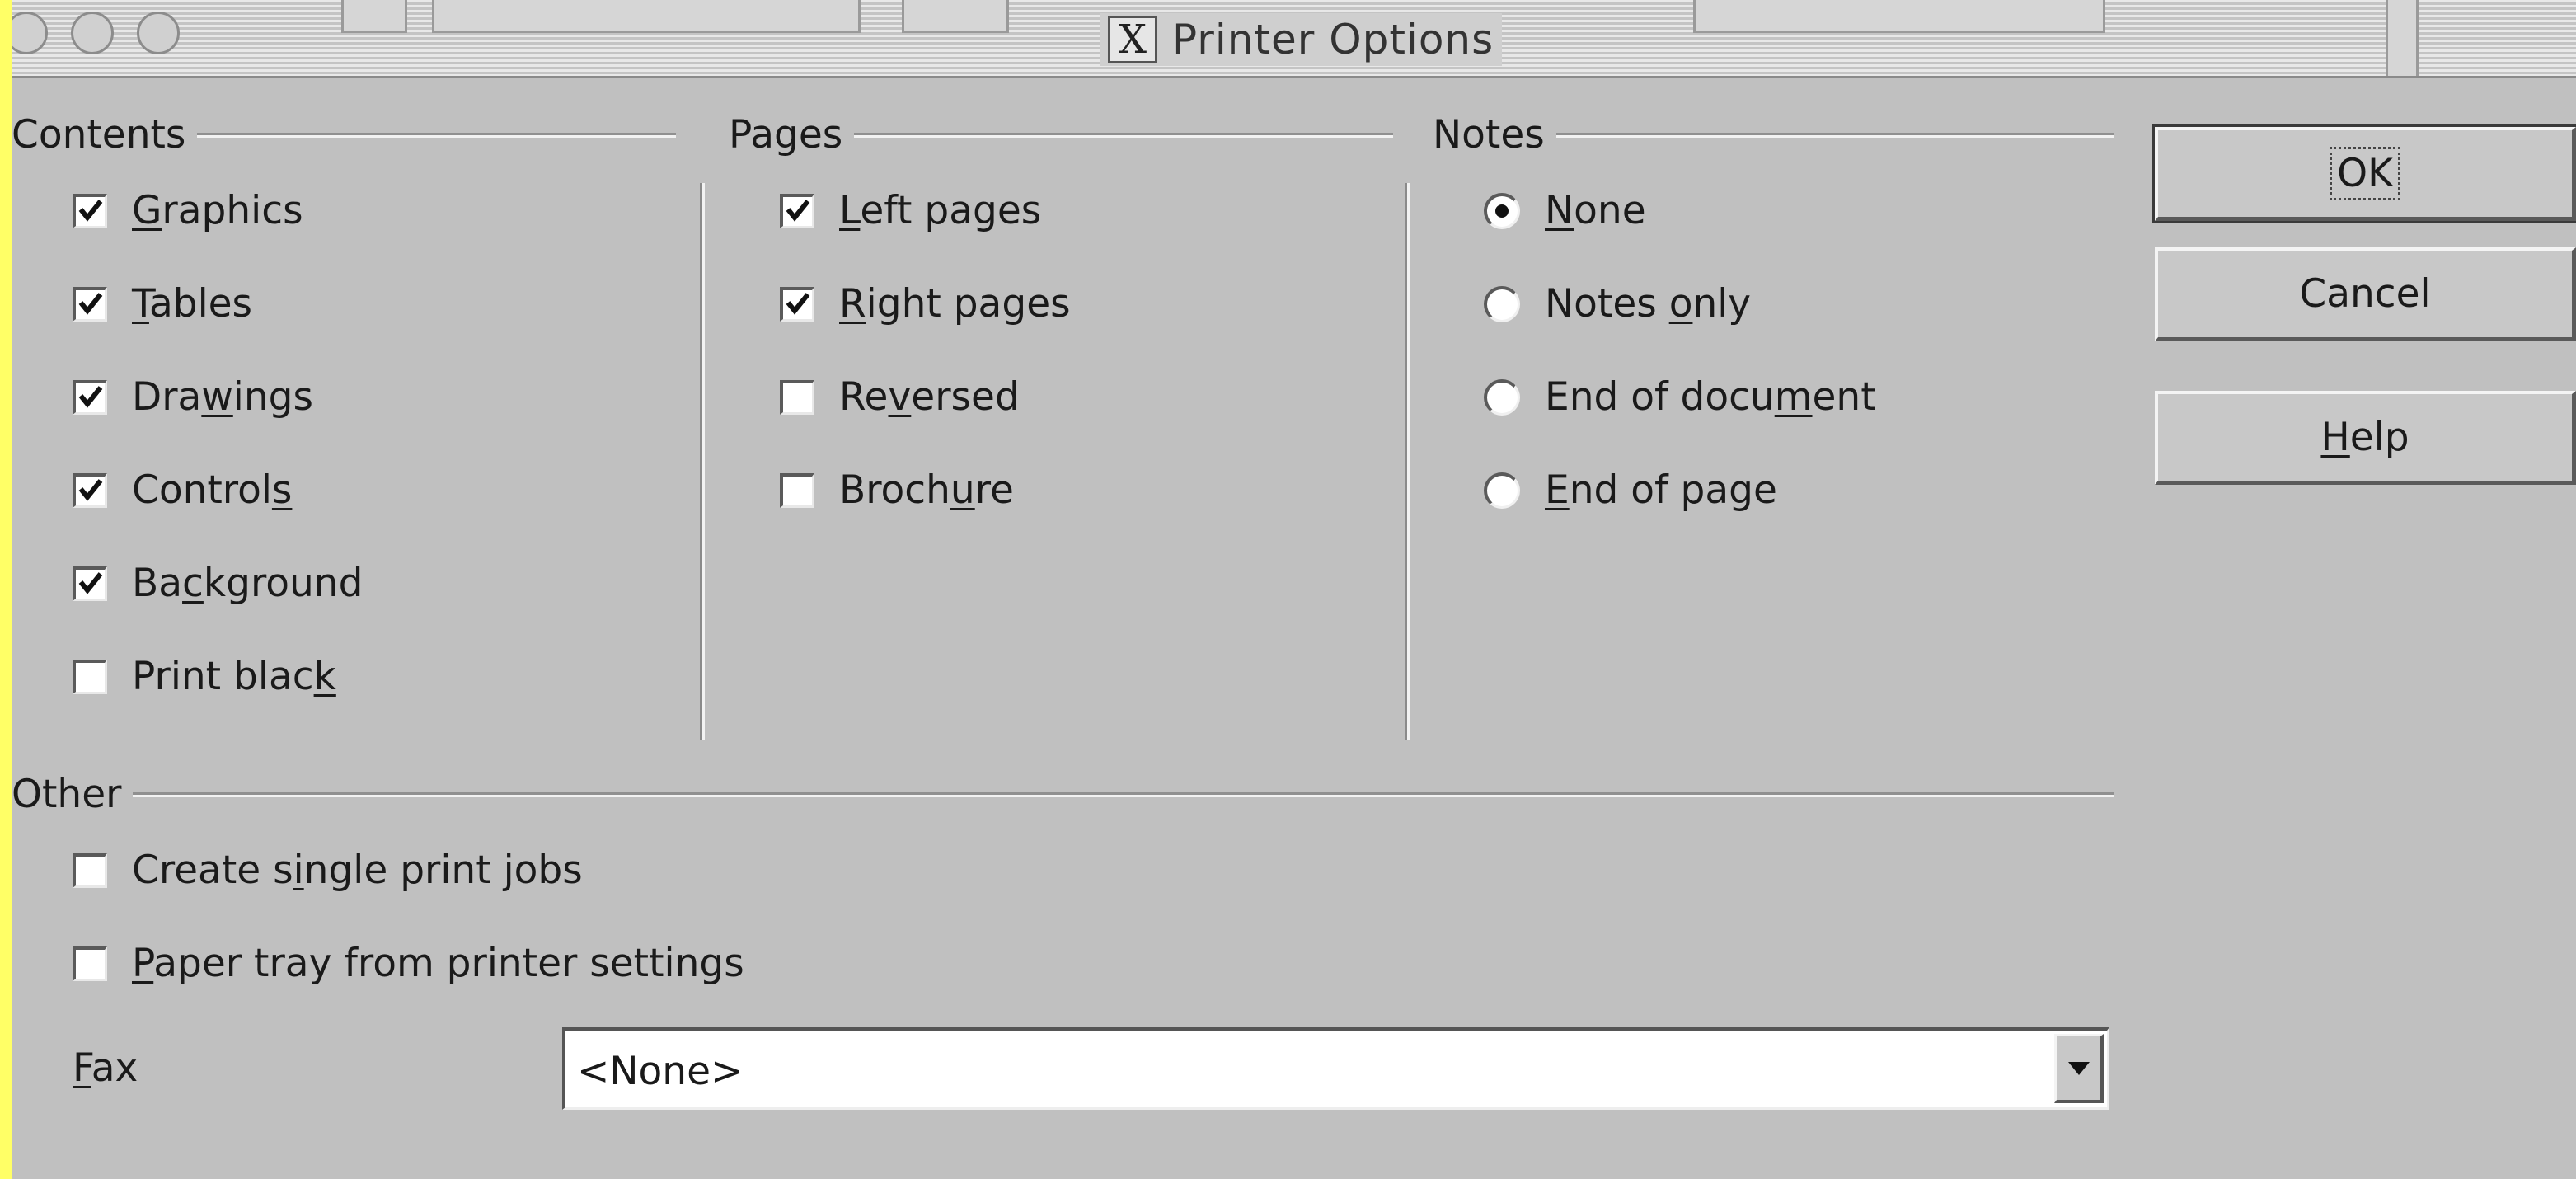 The height and width of the screenshot is (1179, 2576). What do you see at coordinates (852, 304) in the screenshot?
I see `label-part-u: R` at bounding box center [852, 304].